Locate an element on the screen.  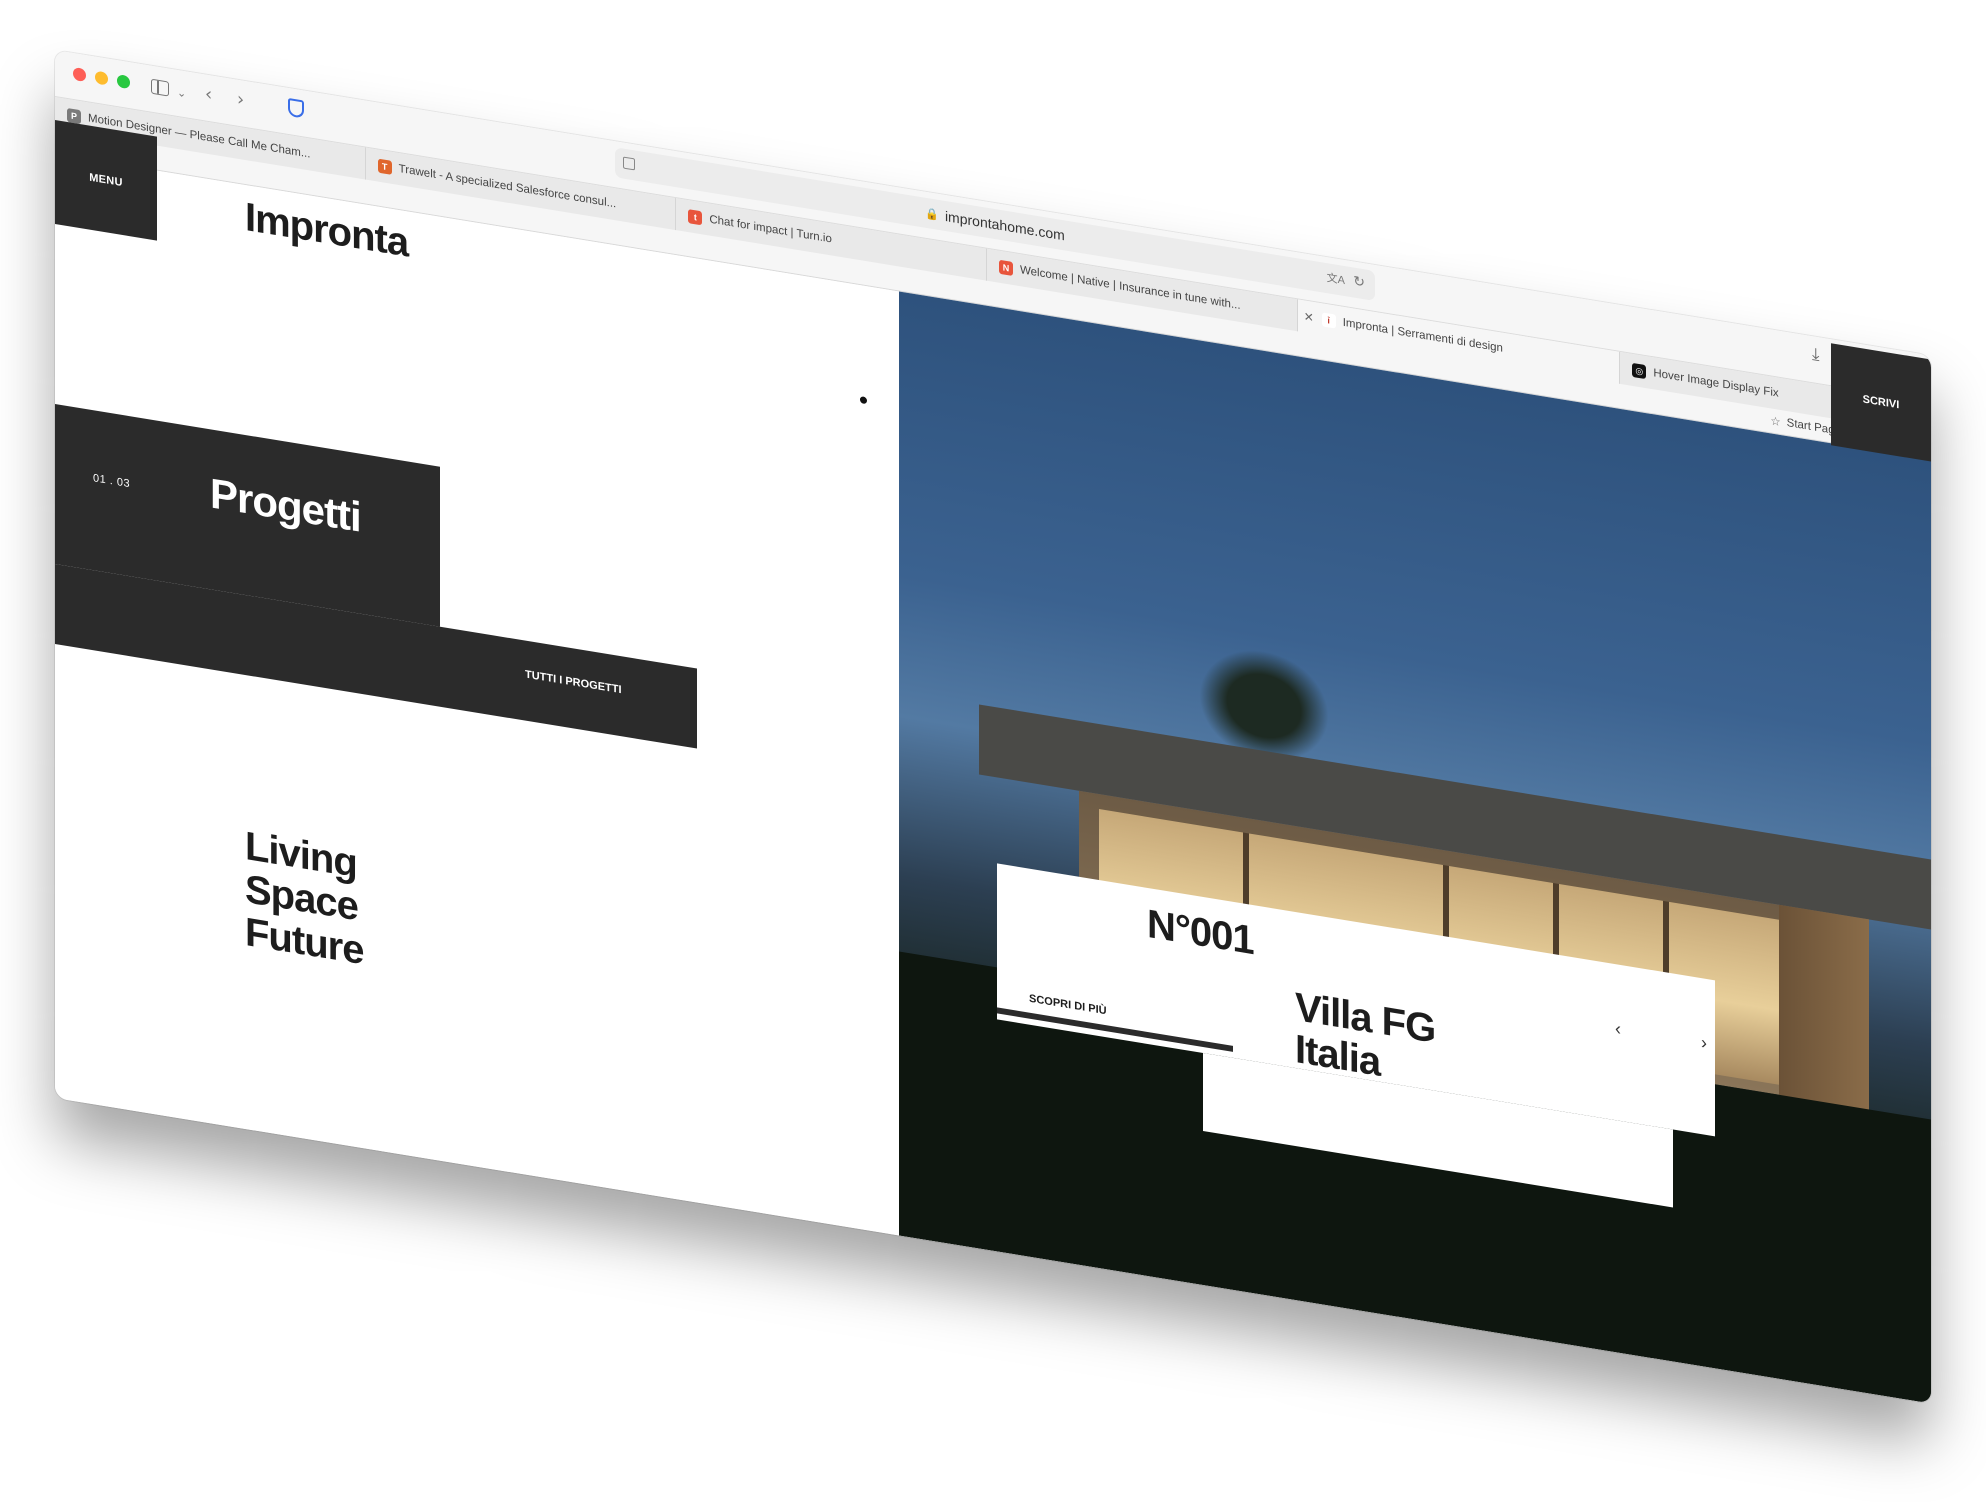
next-arrow-icon: › is located at coordinates (1704, 1043).